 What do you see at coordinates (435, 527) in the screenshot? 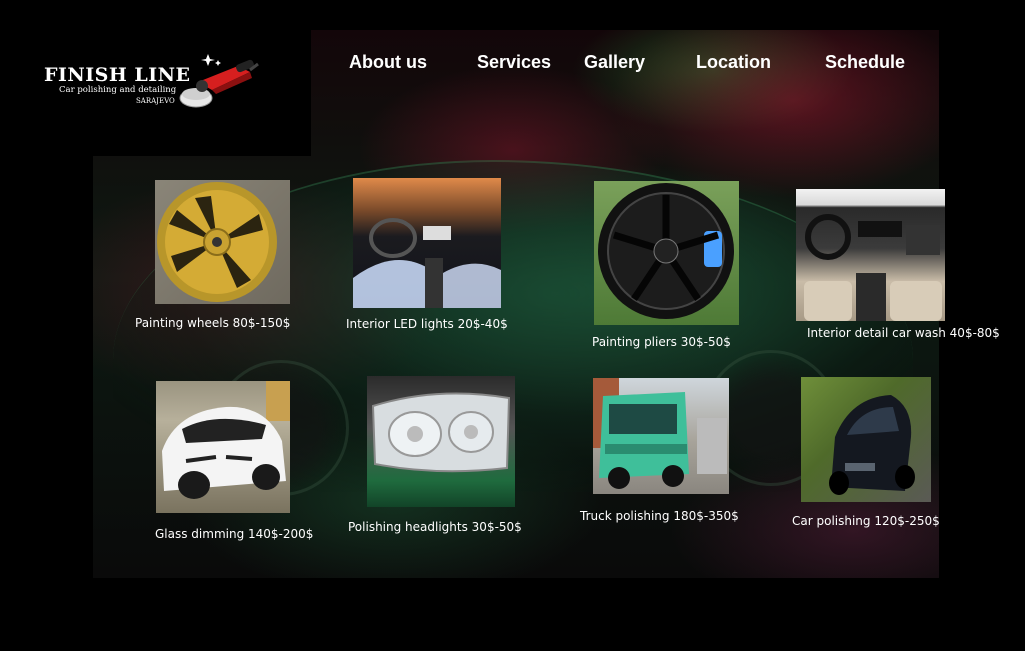
I see `service-caption: Polishing headlights 30$-50$` at bounding box center [435, 527].